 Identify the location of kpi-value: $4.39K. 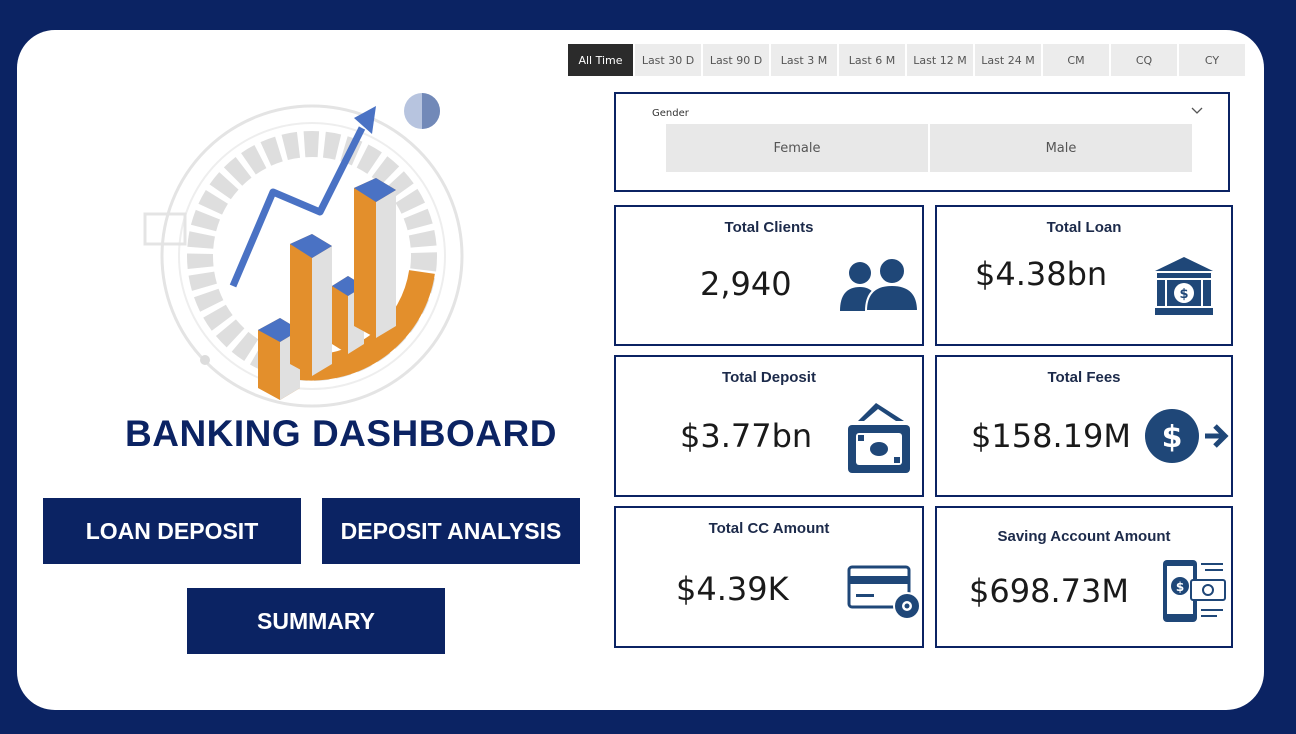
(732, 589).